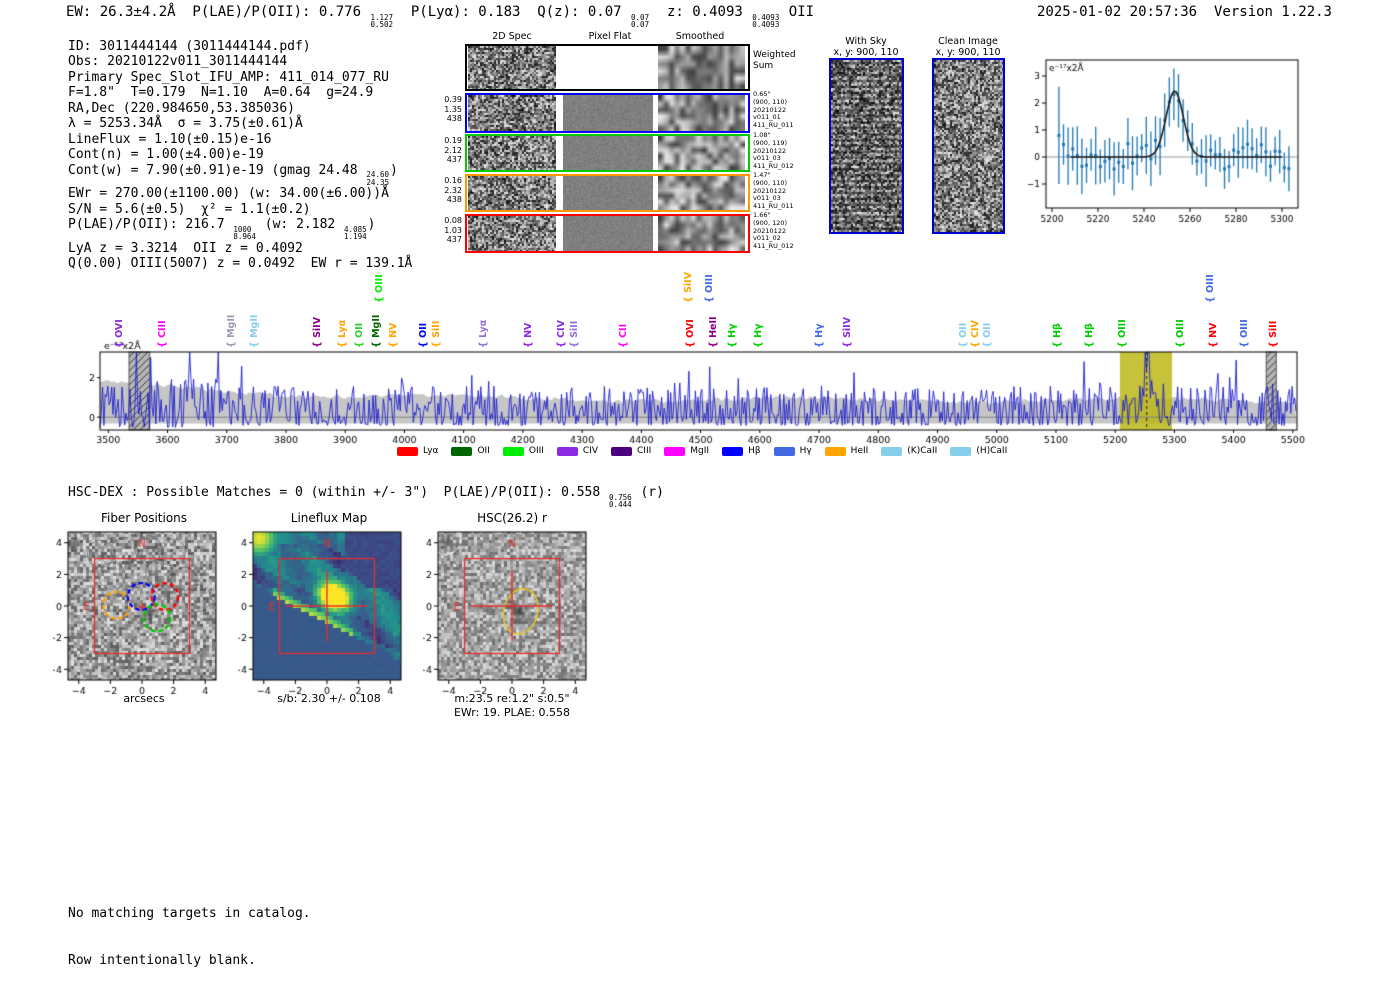 The width and height of the screenshot is (1400, 999). Describe the element at coordinates (240, 248) in the screenshot. I see `info-line: LyA z = 3.3214 OII z = 0.4092` at that location.